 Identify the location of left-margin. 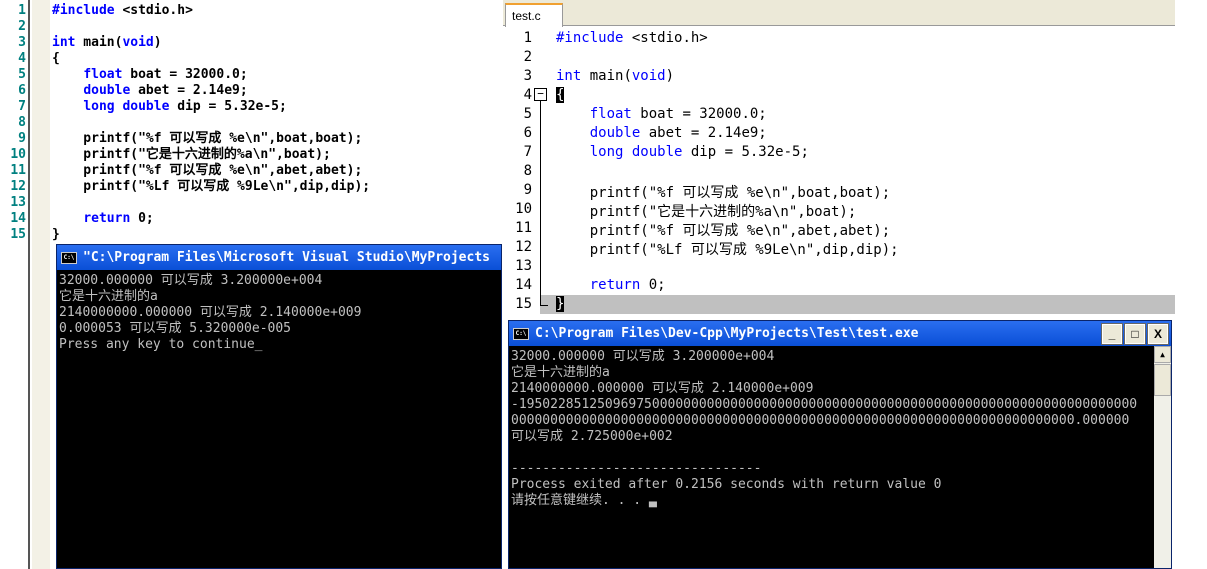
(41, 284).